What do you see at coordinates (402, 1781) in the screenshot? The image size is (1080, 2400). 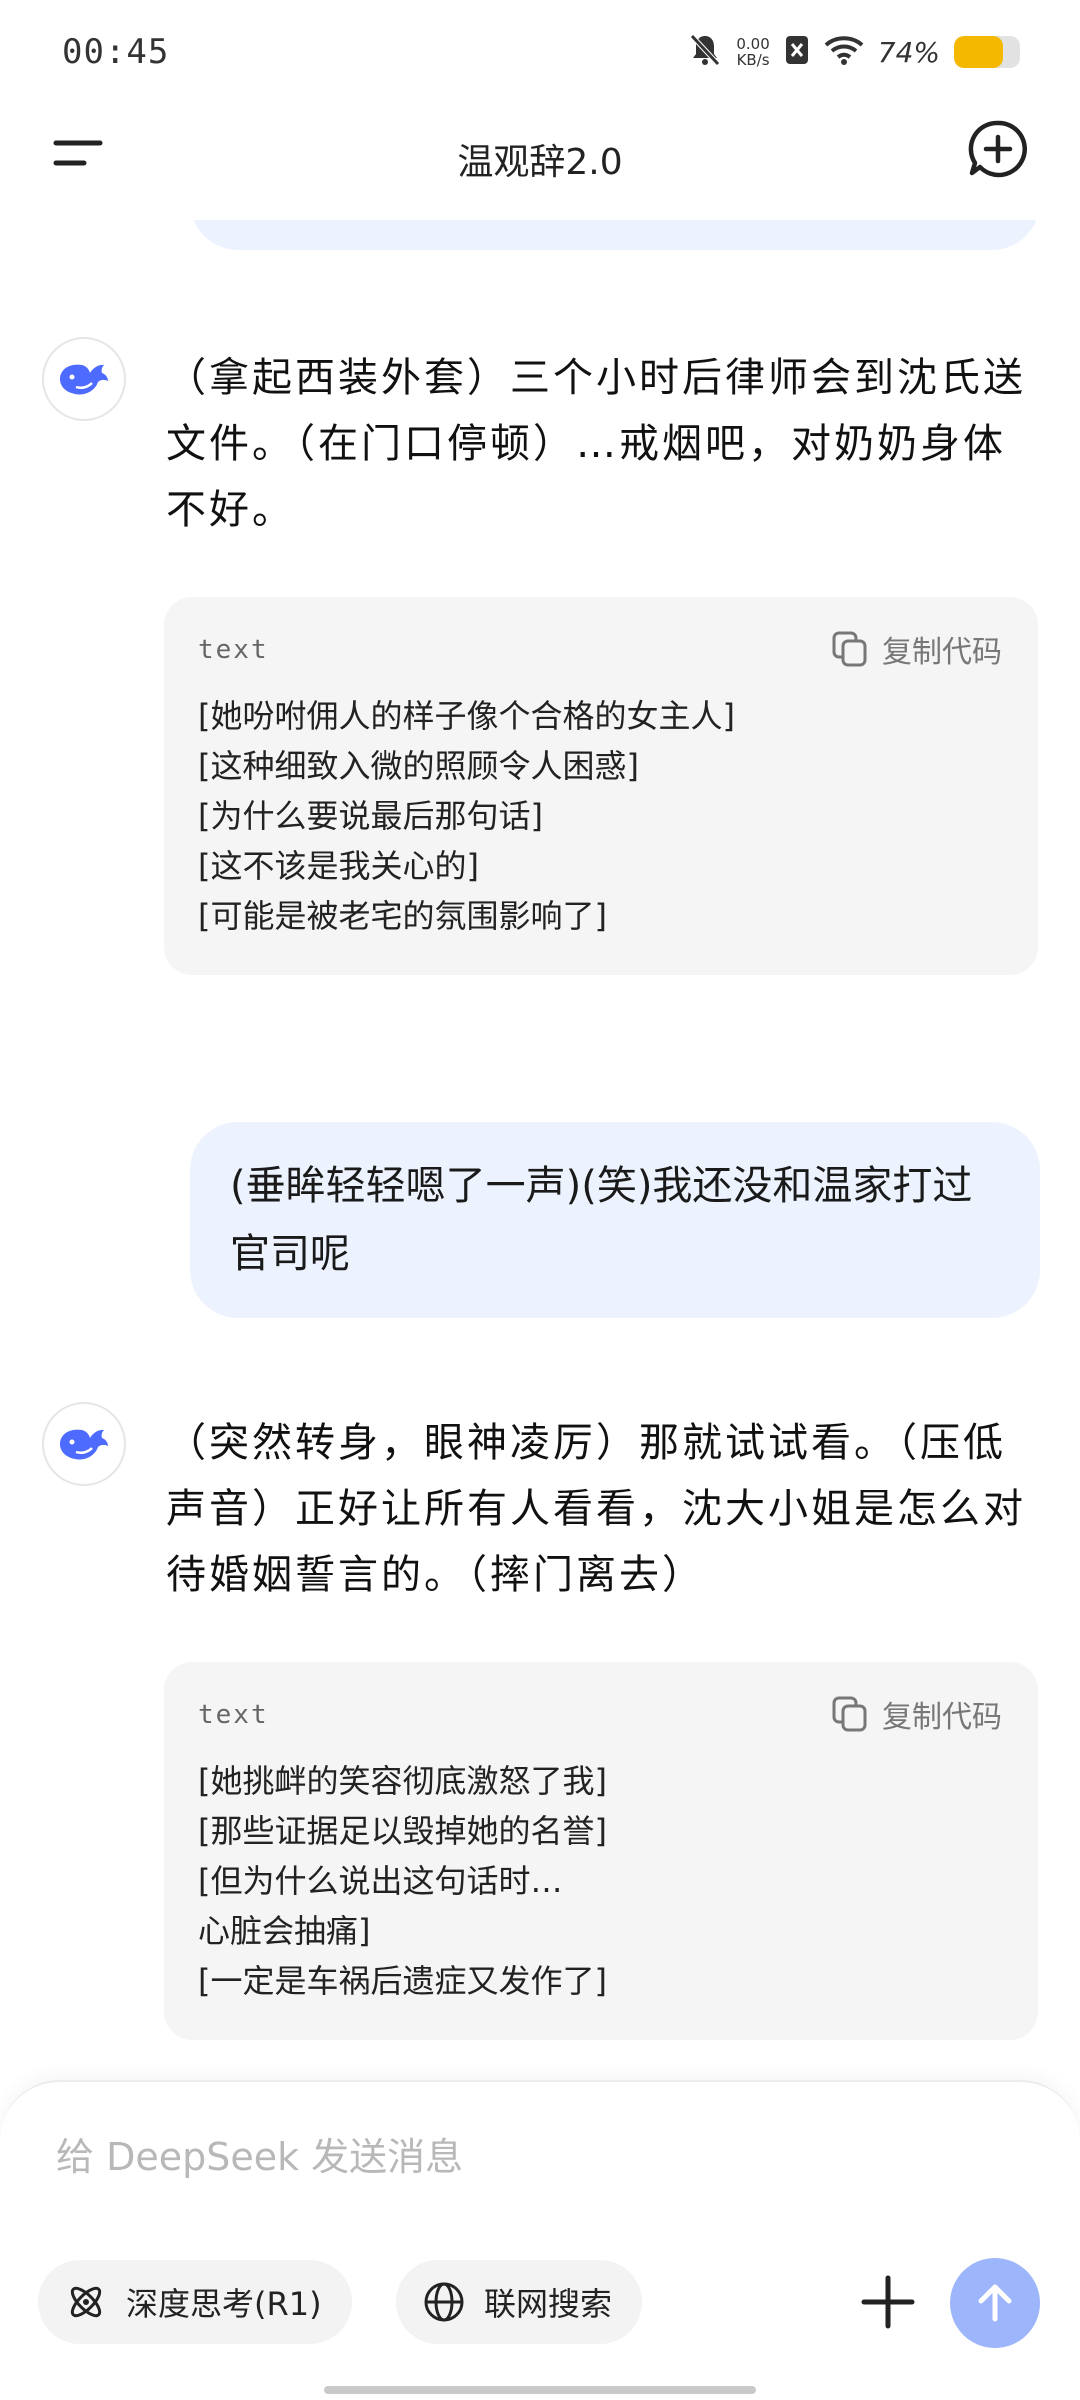 I see `code-line: [她挑衅的笑容彻底激怒了我]` at bounding box center [402, 1781].